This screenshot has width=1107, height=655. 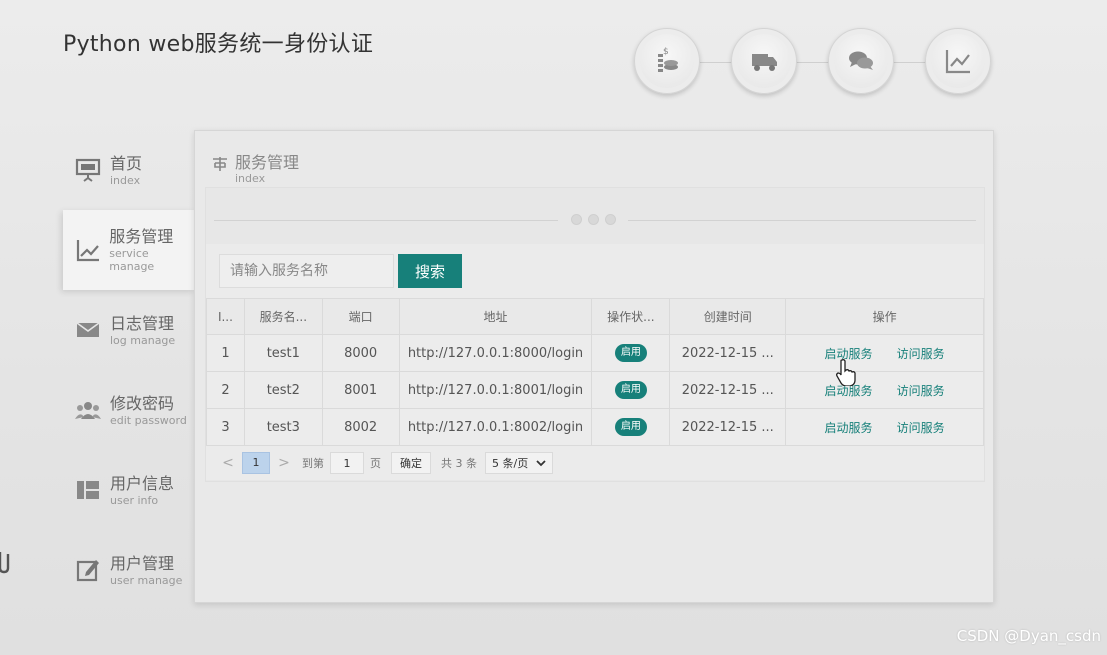 What do you see at coordinates (256, 463) in the screenshot?
I see `page-1-button: 1` at bounding box center [256, 463].